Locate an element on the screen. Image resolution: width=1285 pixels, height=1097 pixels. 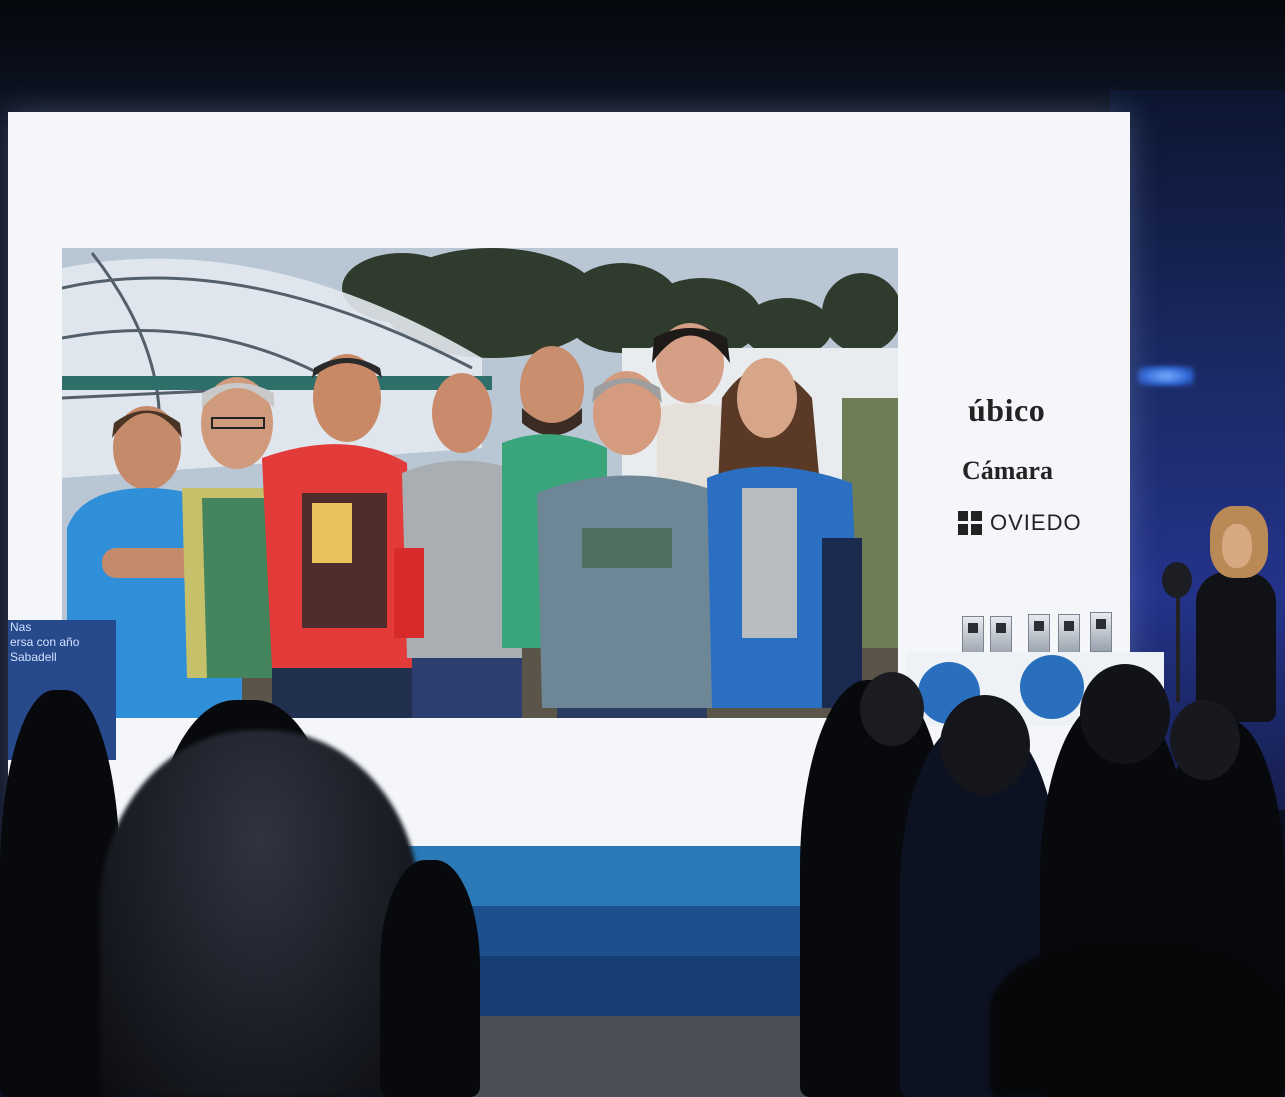
floor is located at coordinates (630, 1056).